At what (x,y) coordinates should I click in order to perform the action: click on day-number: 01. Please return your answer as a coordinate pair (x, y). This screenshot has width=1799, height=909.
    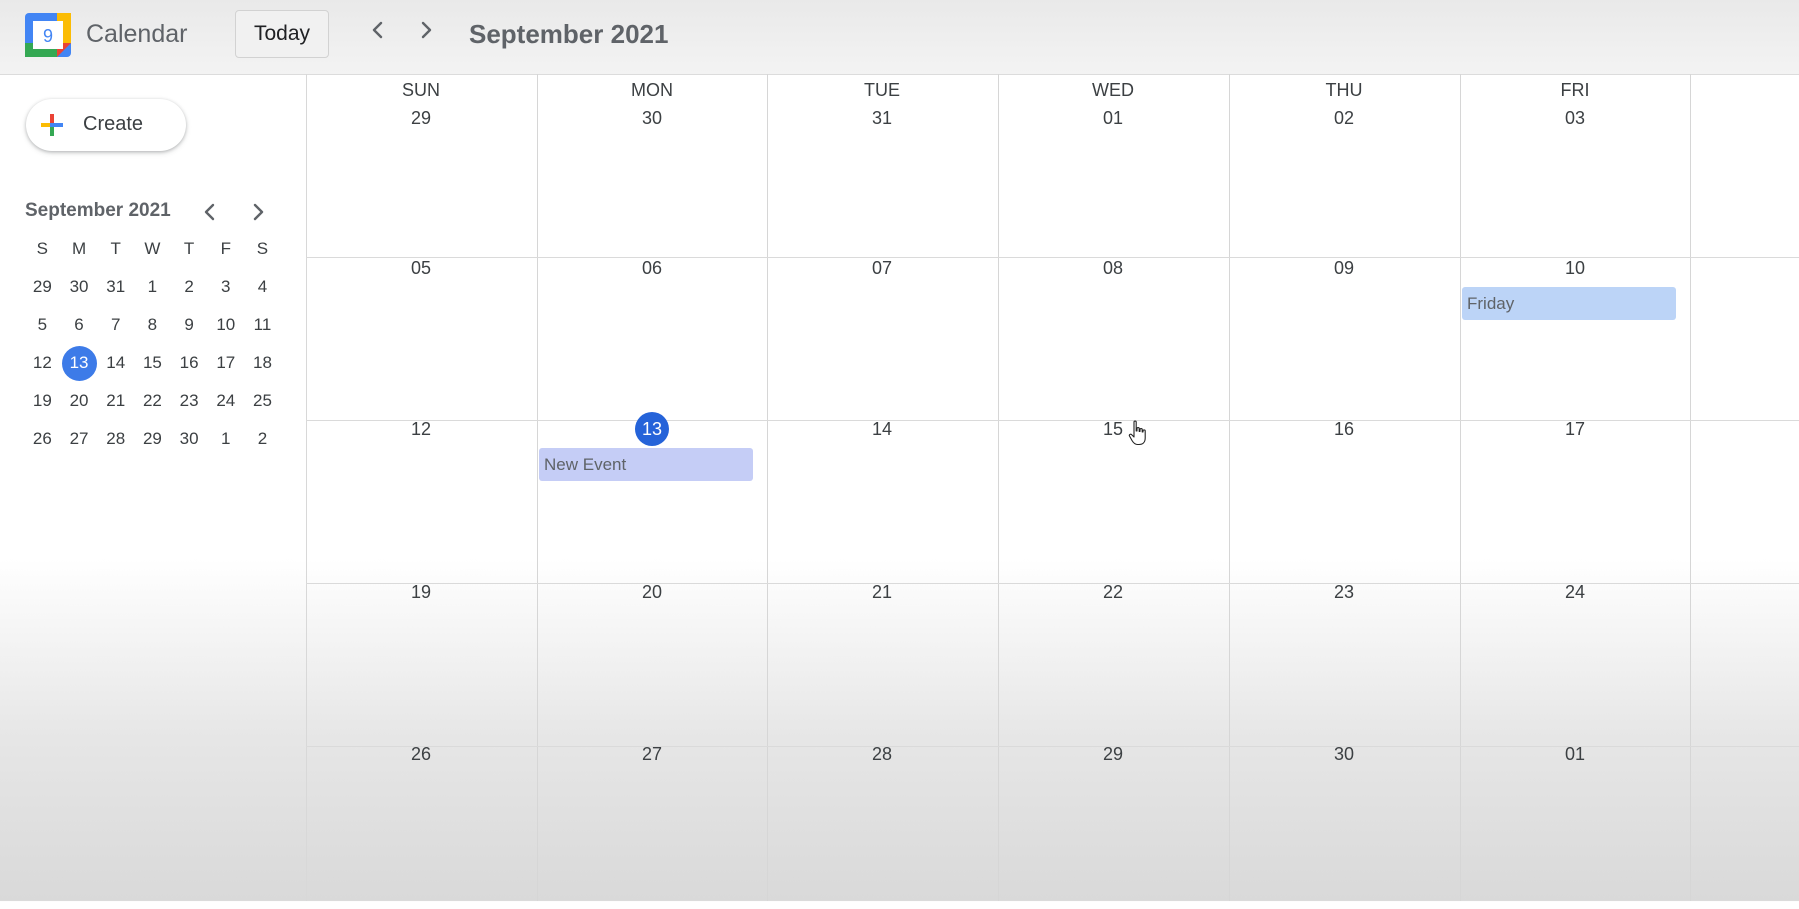
    Looking at the image, I should click on (1575, 754).